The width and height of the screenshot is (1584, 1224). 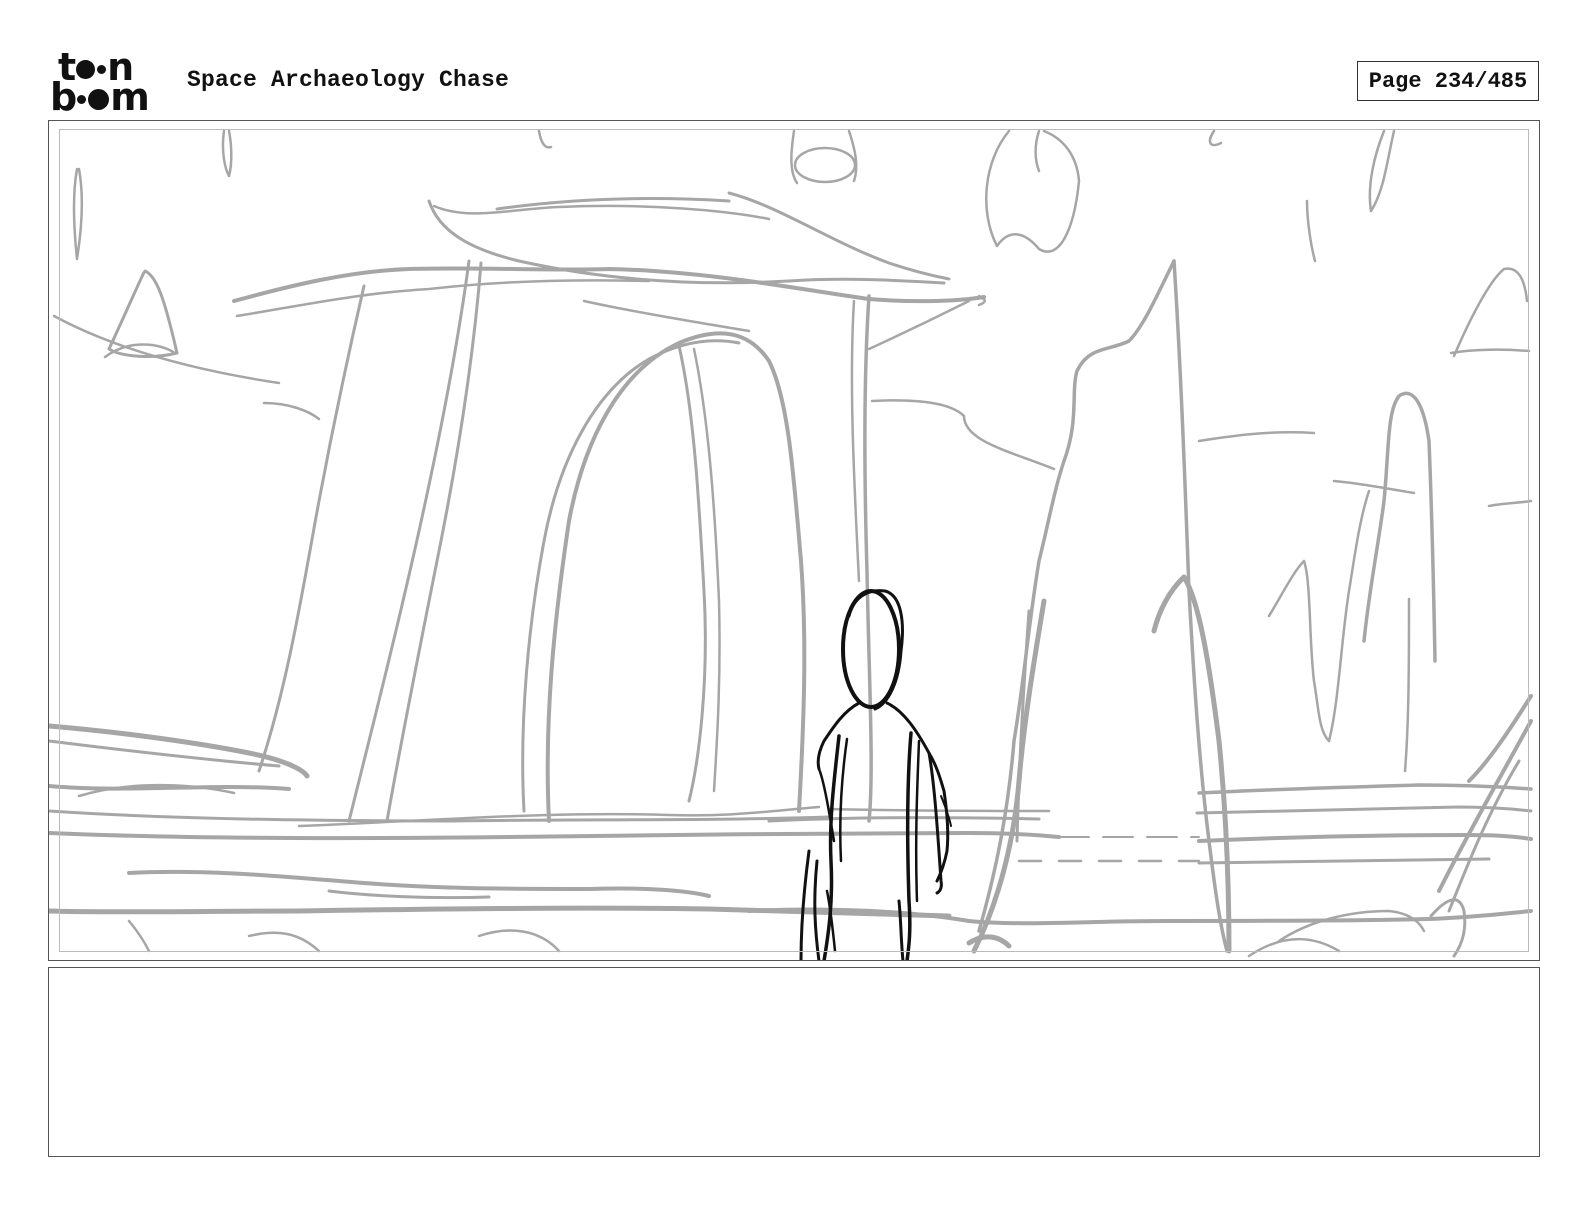 What do you see at coordinates (875, 774) in the screenshot?
I see `character-sketch` at bounding box center [875, 774].